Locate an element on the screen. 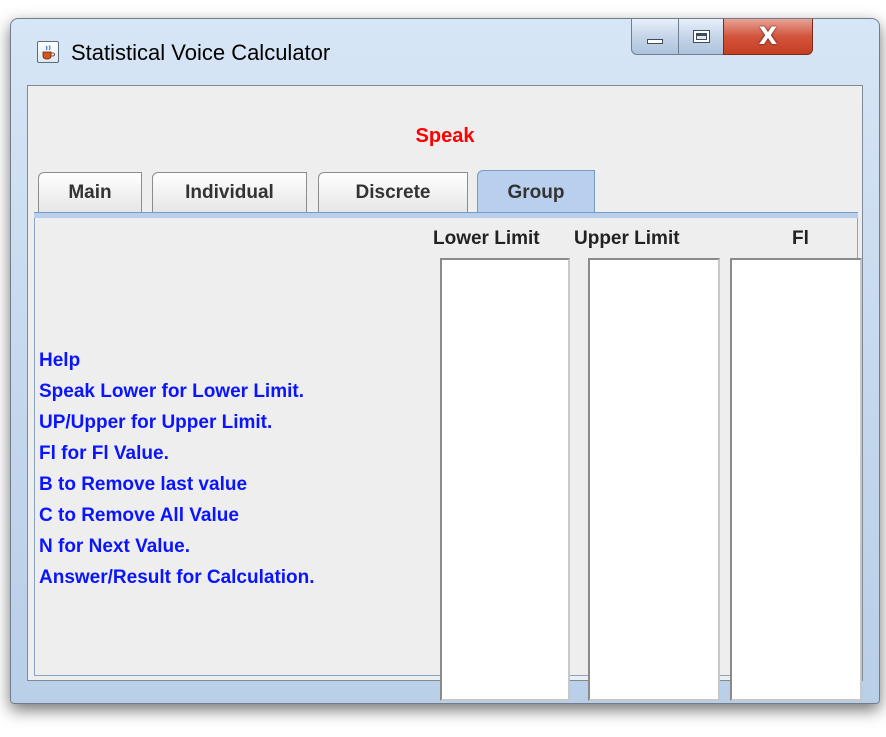 This screenshot has width=886, height=737. tab-group: Group is located at coordinates (536, 192).